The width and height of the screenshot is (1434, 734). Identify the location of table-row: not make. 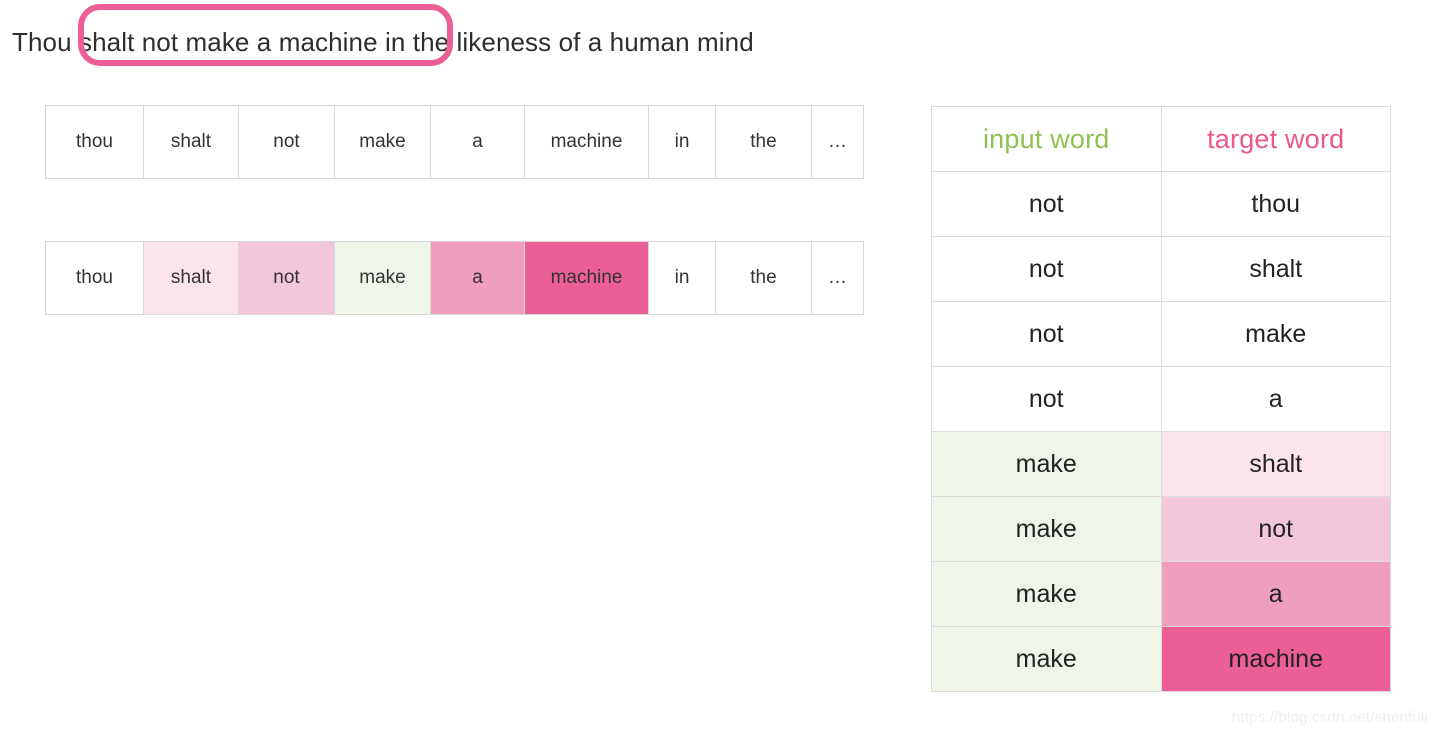
(1161, 334).